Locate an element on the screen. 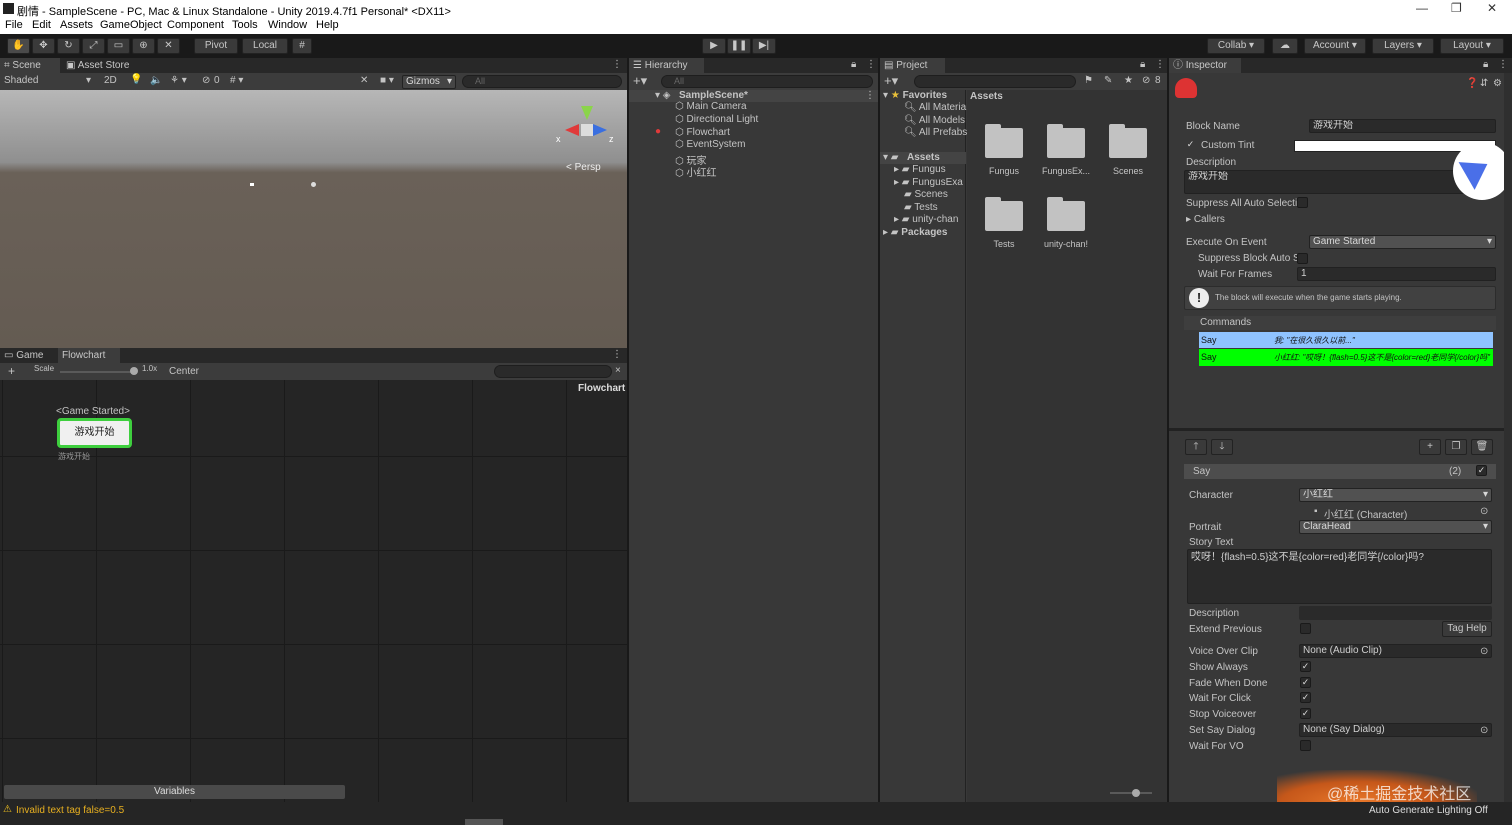  grid-folder-label: Scenes is located at coordinates (1128, 171).